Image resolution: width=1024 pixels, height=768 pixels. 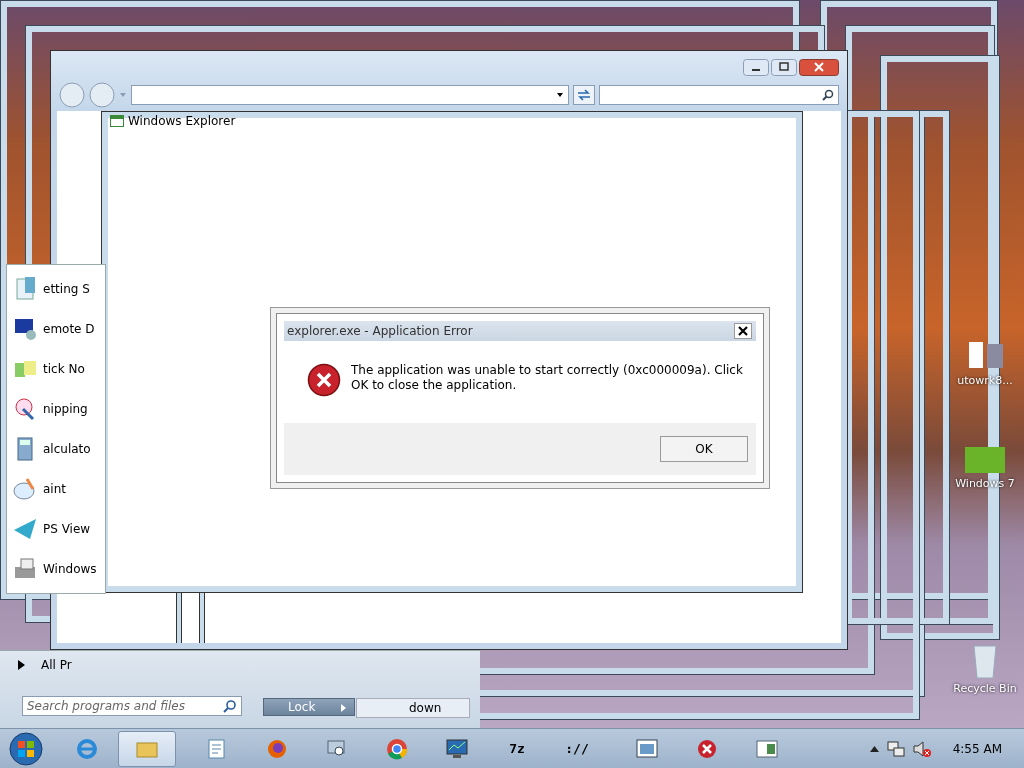 I want to click on taskbar-button, so click(x=147, y=748).